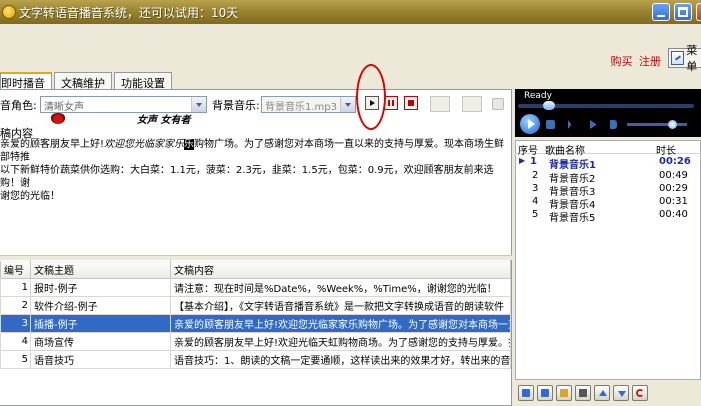  Describe the element at coordinates (538, 96) in the screenshot. I see `player-status: Ready` at that location.